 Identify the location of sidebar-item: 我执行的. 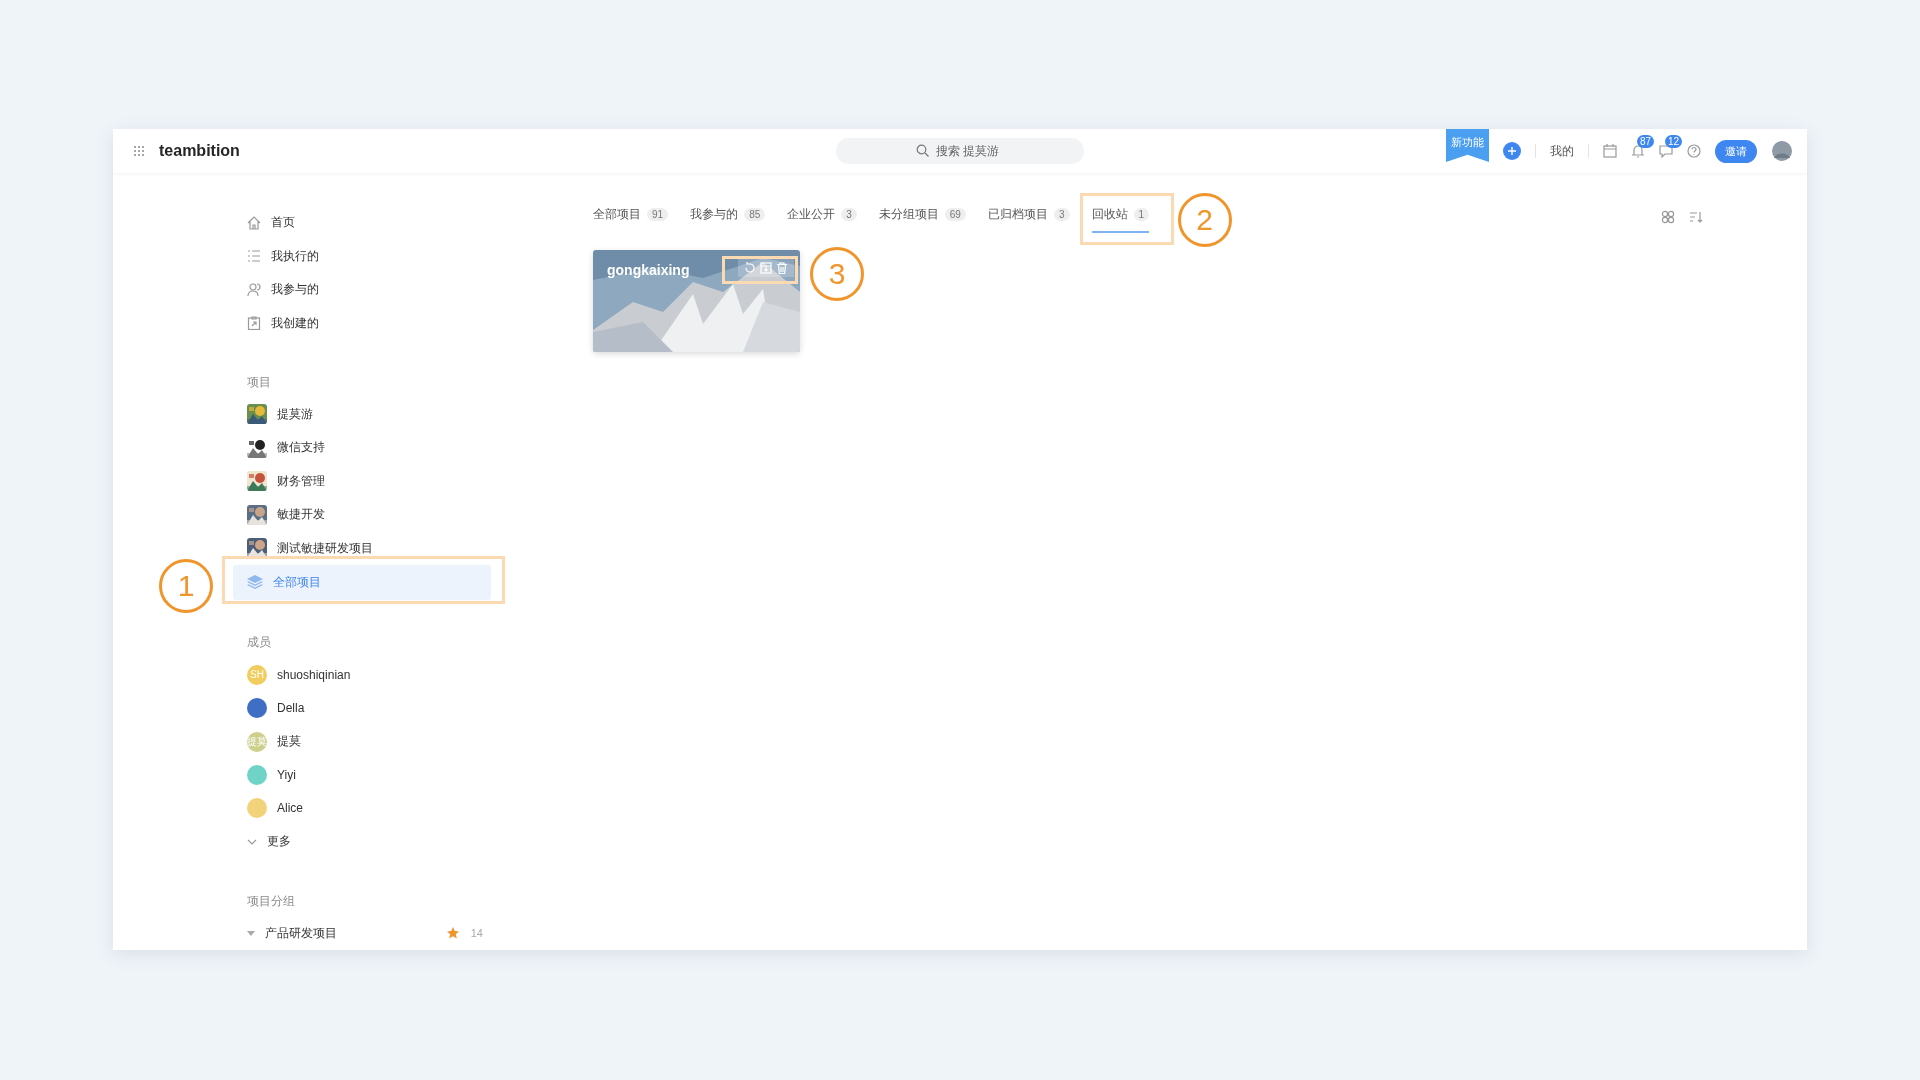
(362, 256).